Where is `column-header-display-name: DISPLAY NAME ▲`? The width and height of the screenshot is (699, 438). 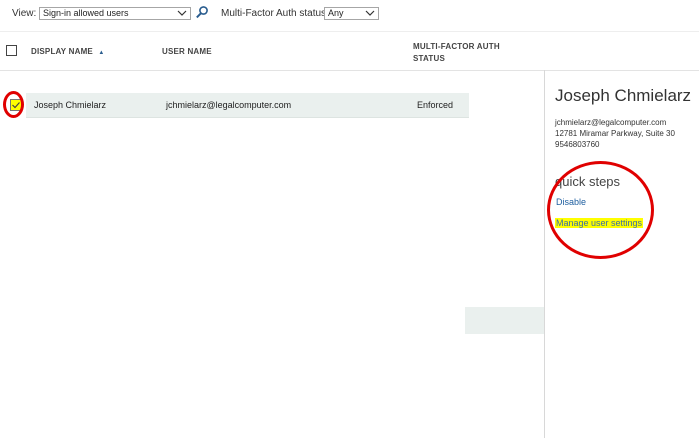
column-header-display-name: DISPLAY NAME ▲ is located at coordinates (68, 51).